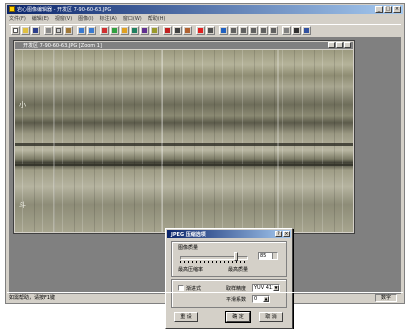 Image resolution: width=410 pixels, height=329 pixels. Describe the element at coordinates (236, 289) in the screenshot. I see `sampling-label: 取样精度` at that location.